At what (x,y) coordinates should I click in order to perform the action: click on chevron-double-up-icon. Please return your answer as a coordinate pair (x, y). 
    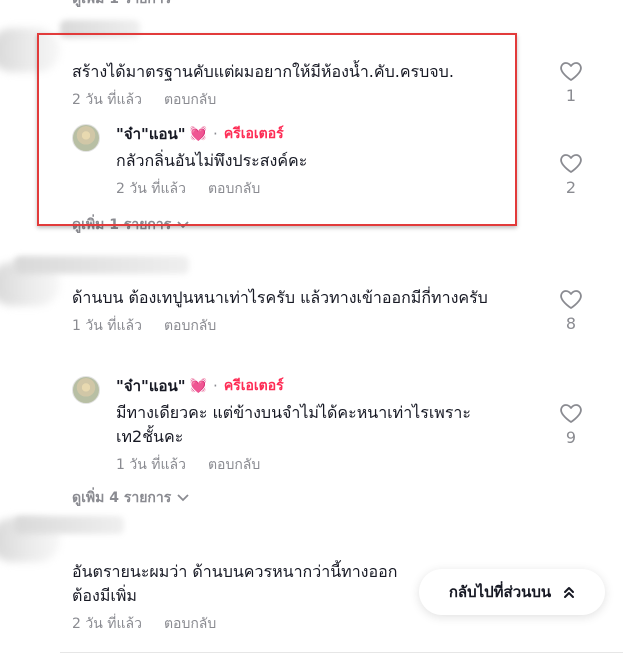
    Looking at the image, I should click on (569, 592).